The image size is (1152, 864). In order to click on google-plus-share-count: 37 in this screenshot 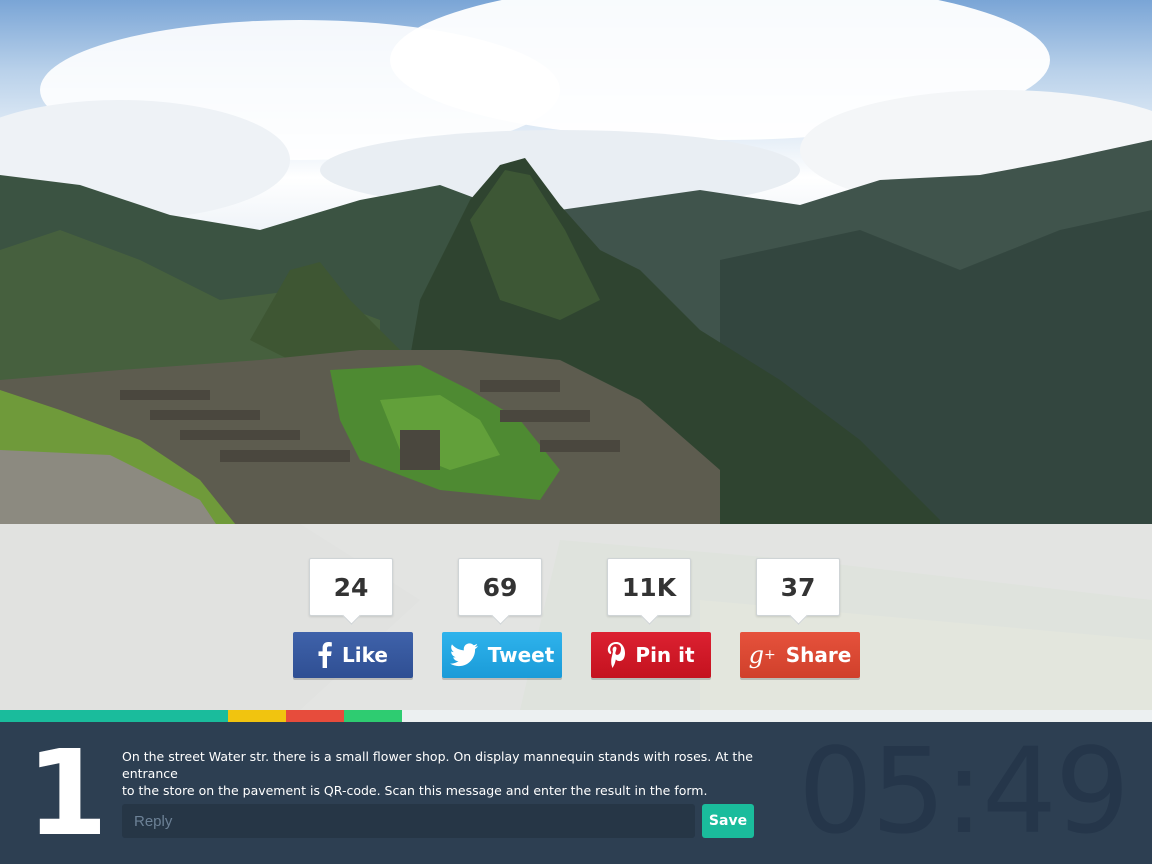, I will do `click(798, 587)`.